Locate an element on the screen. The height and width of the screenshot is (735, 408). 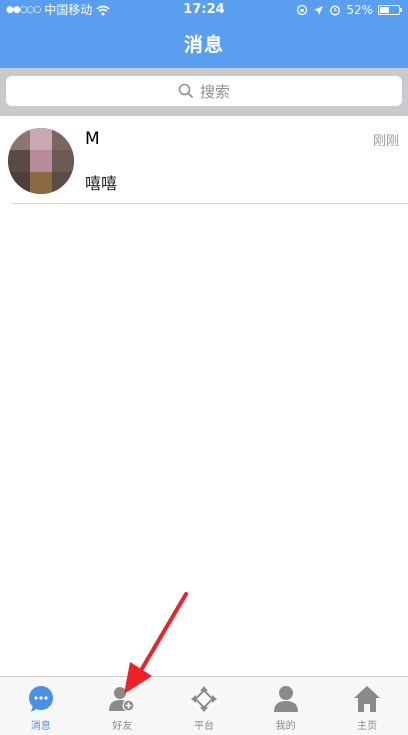
tab-mine: 我的 is located at coordinates (286, 706).